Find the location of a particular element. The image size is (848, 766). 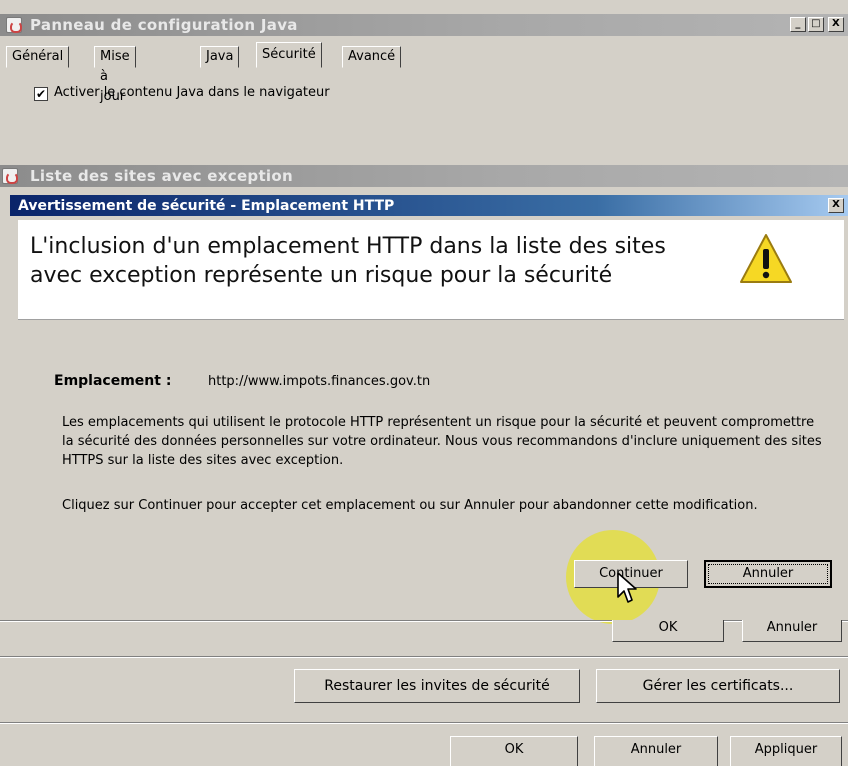

maximize-button: □ is located at coordinates (816, 24).